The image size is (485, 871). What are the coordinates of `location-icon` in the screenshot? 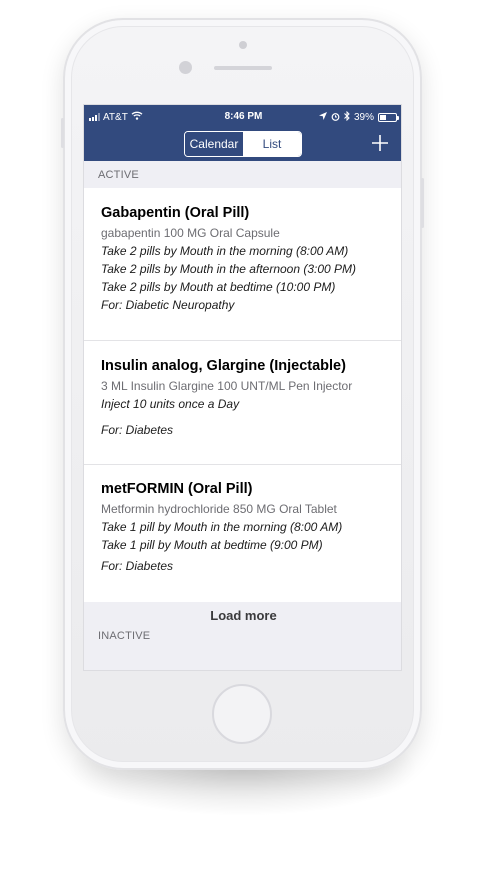 It's located at (322, 117).